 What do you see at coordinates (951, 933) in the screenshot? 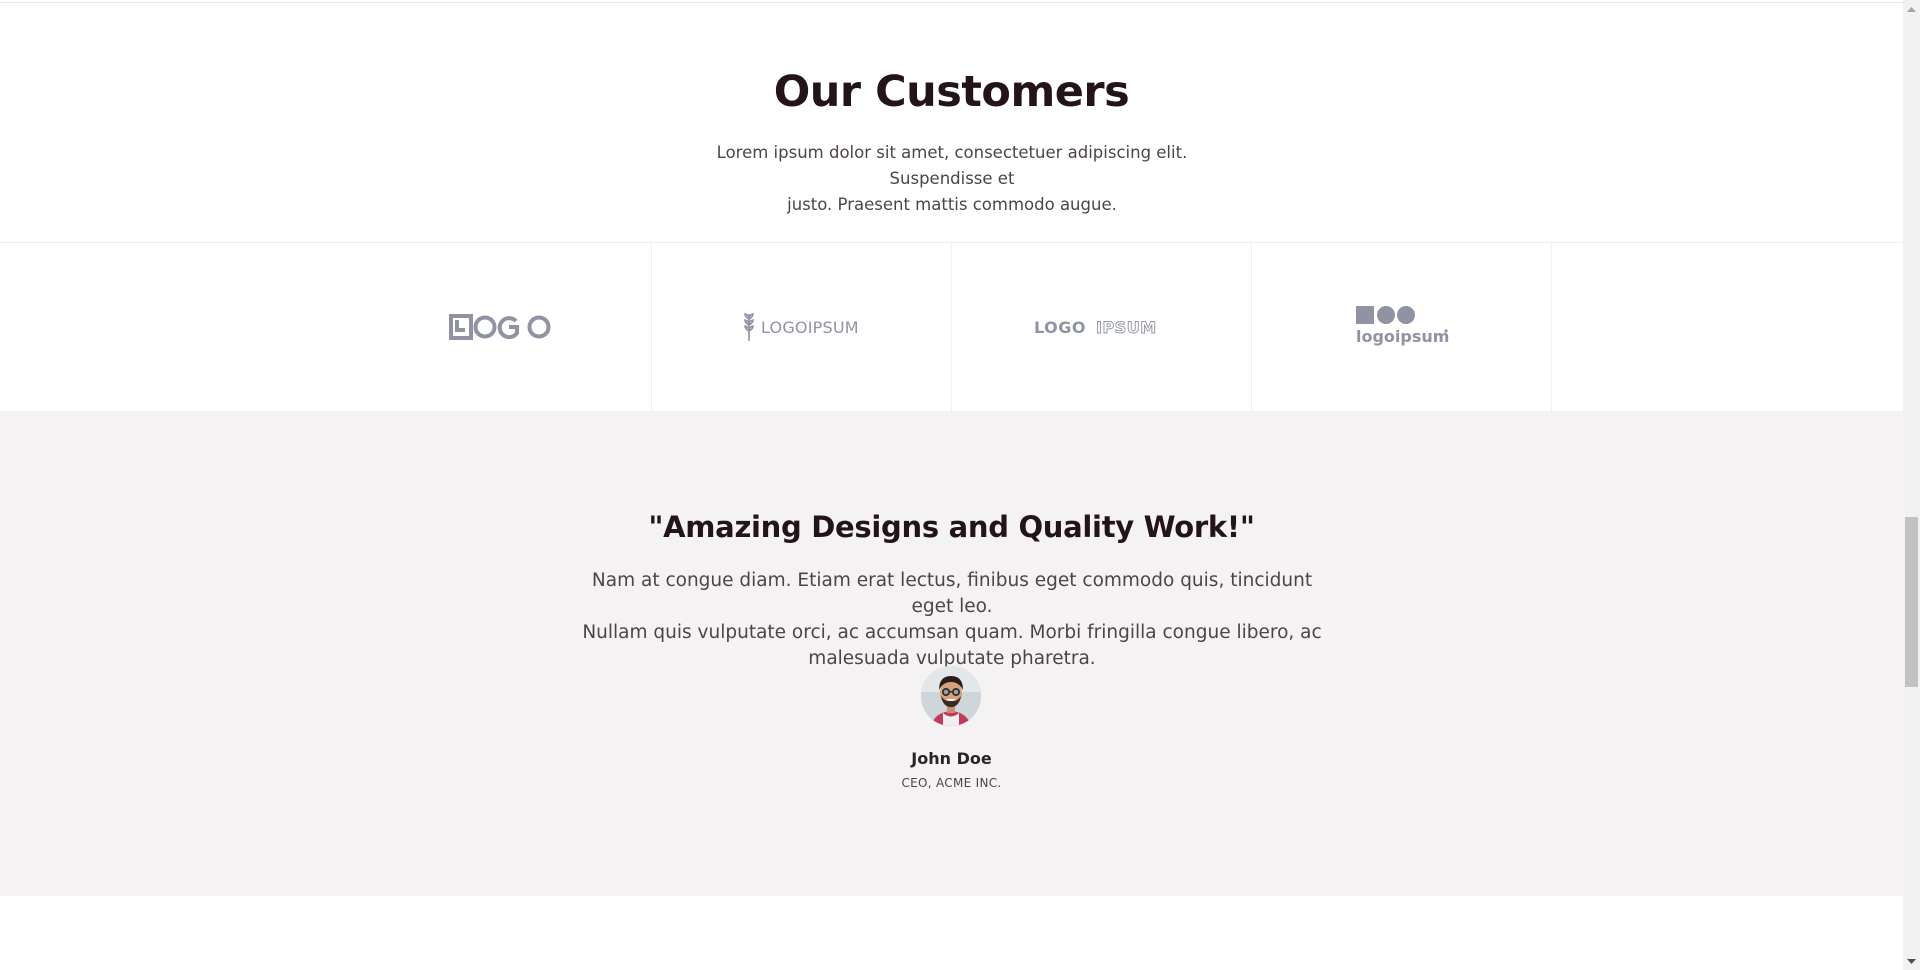
I see `next-section` at bounding box center [951, 933].